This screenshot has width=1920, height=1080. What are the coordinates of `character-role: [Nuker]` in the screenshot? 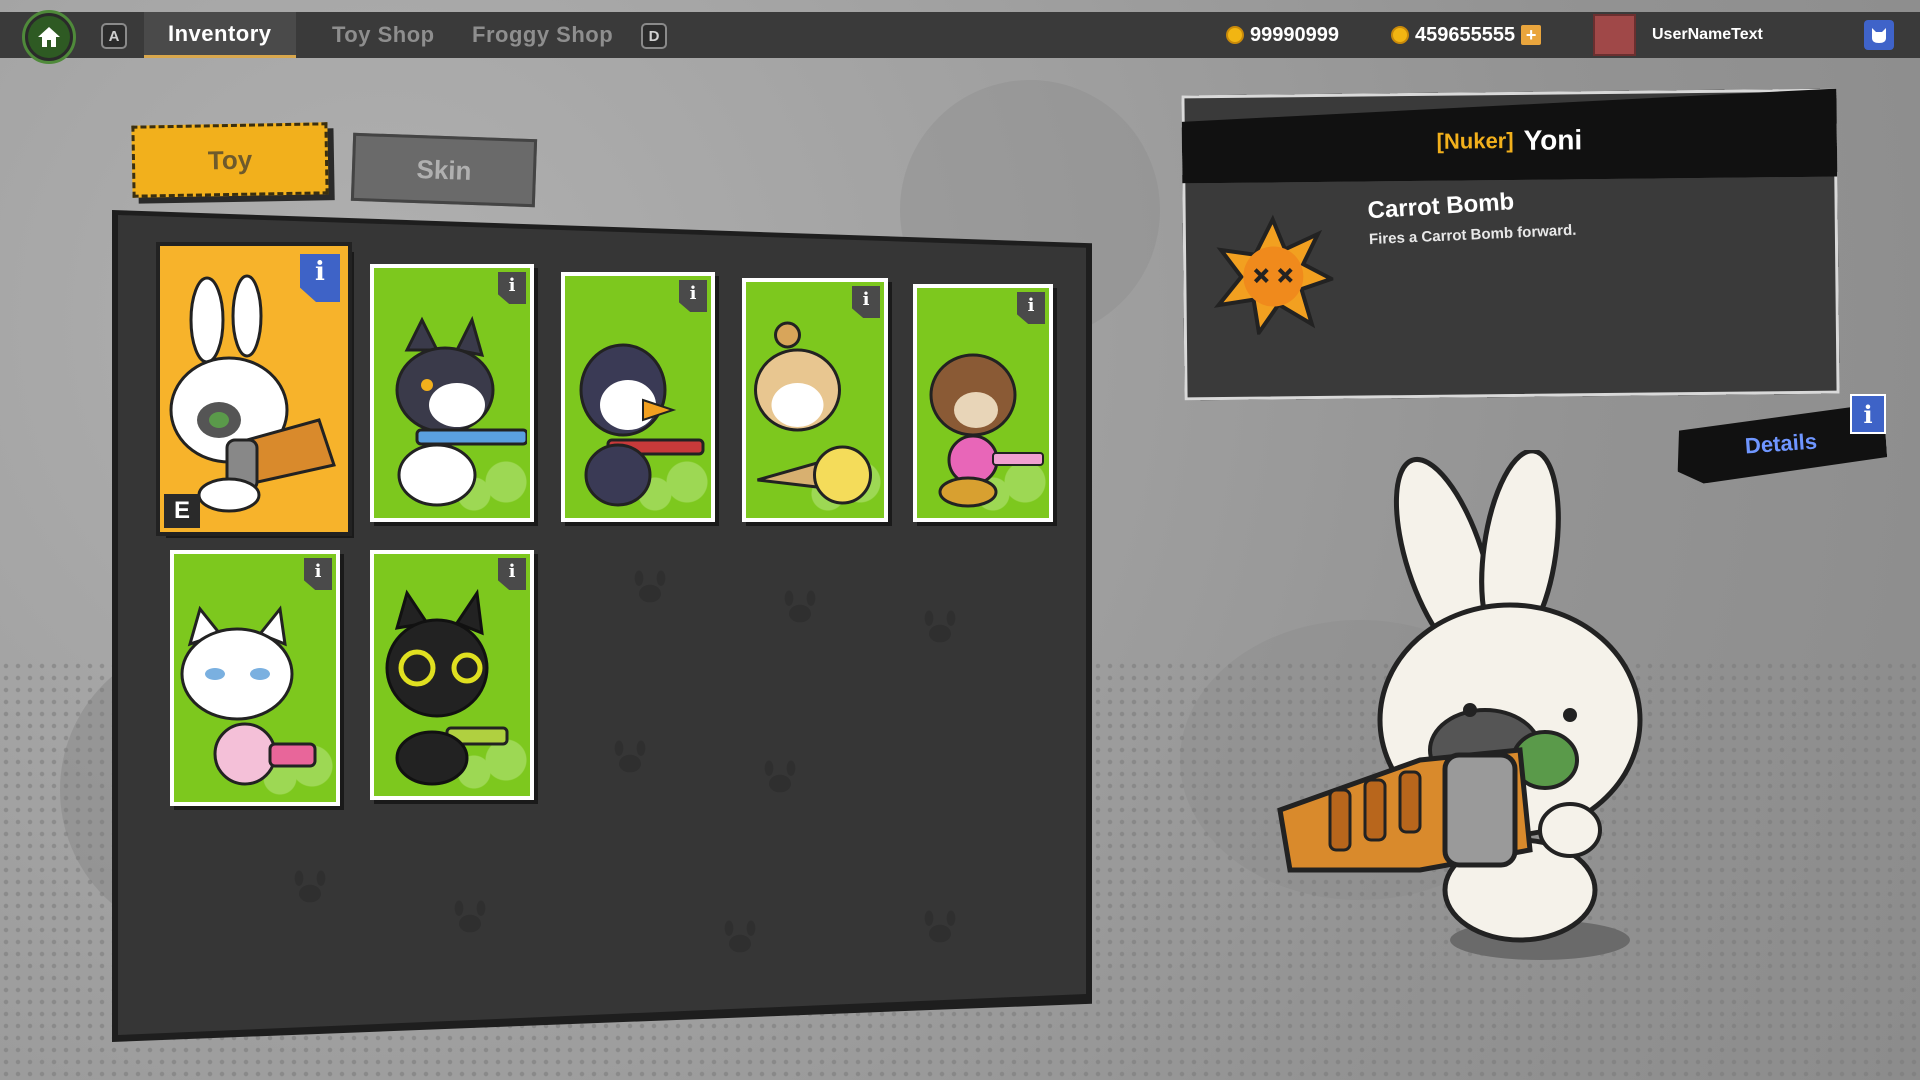 It's located at (1475, 140).